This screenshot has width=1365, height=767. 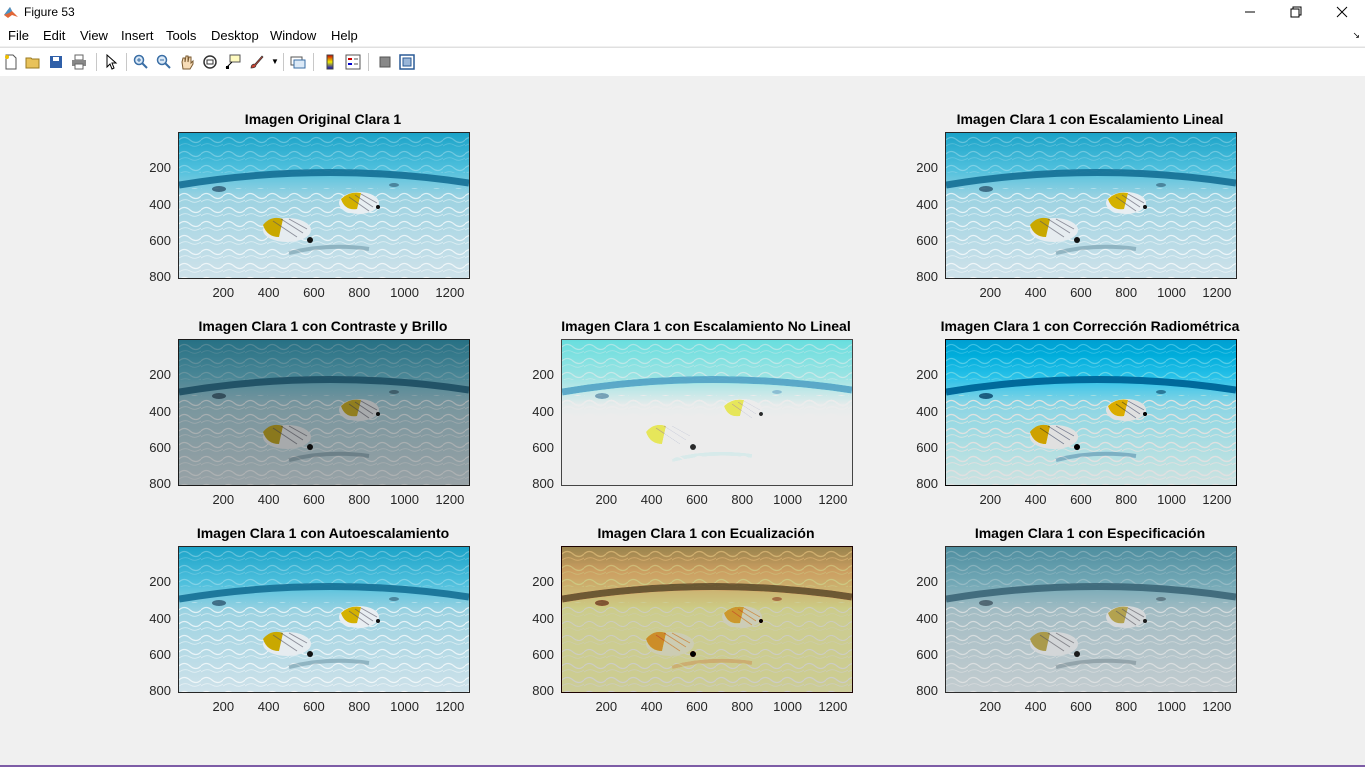 What do you see at coordinates (210, 62) in the screenshot?
I see `rotate-3d-icon` at bounding box center [210, 62].